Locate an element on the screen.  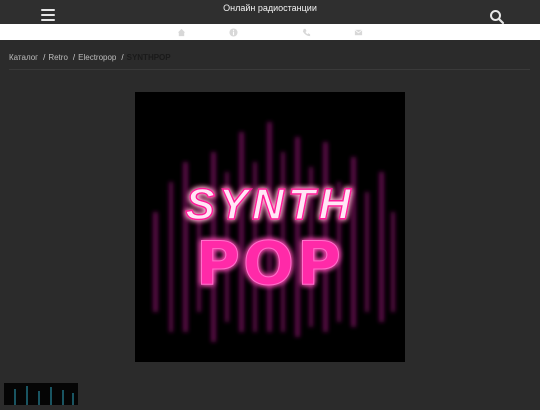
contact-icon-bar is located at coordinates (270, 32).